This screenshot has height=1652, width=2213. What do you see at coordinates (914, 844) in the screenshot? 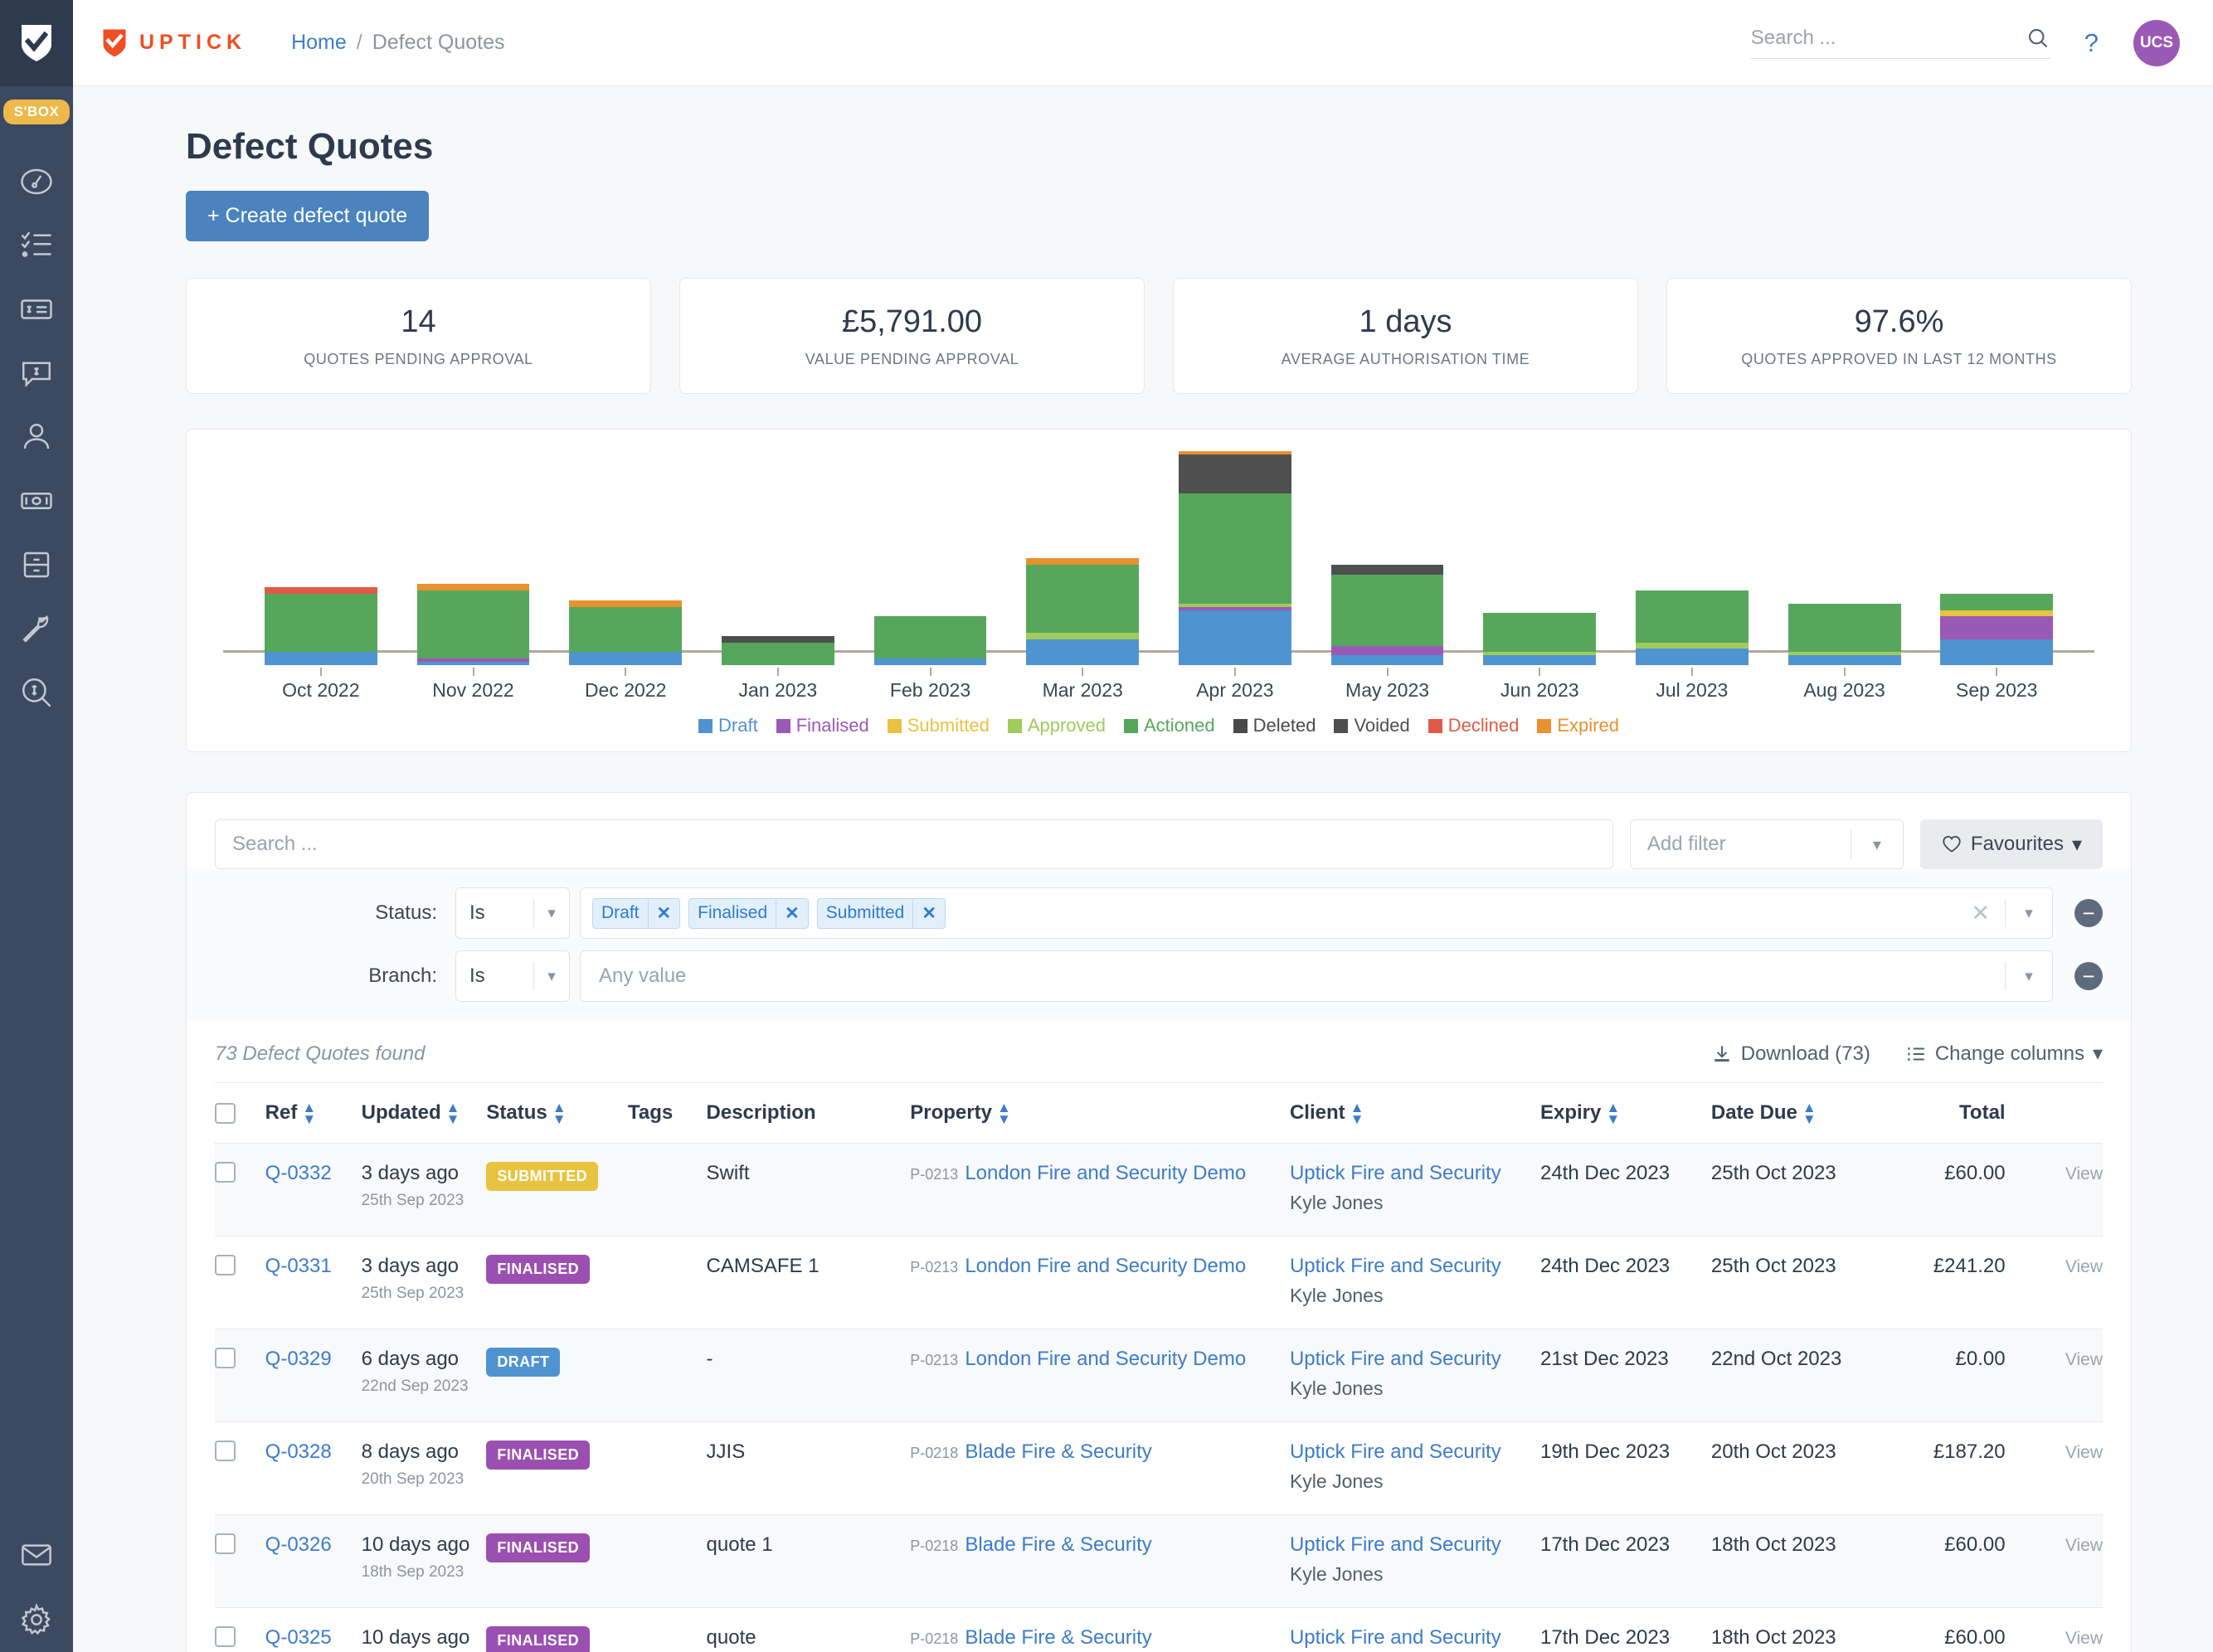
I see `table-search-input` at bounding box center [914, 844].